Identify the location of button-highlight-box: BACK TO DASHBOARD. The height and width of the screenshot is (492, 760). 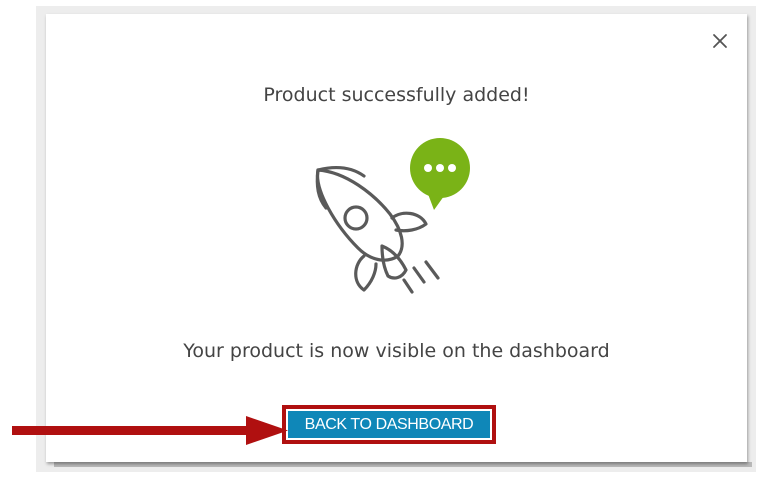
(389, 424).